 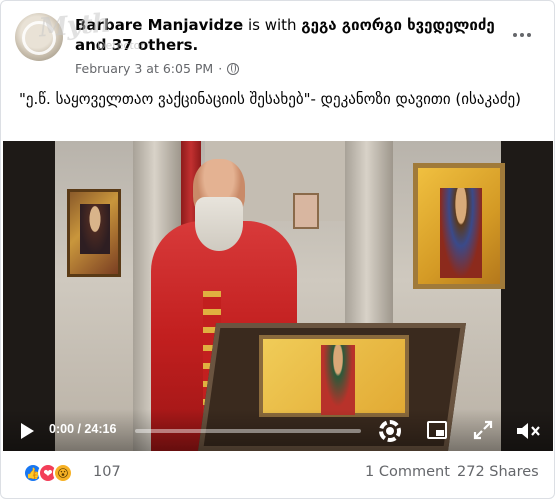 I want to click on video-controls: 0:00 / 24:16, so click(x=278, y=430).